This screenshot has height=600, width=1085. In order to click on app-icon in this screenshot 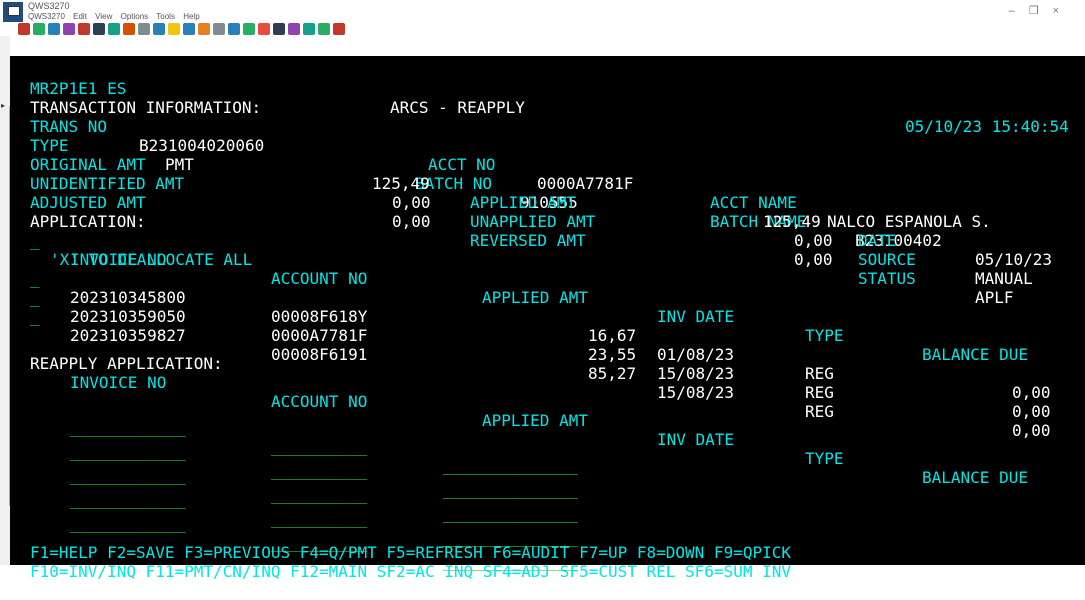, I will do `click(13, 12)`.